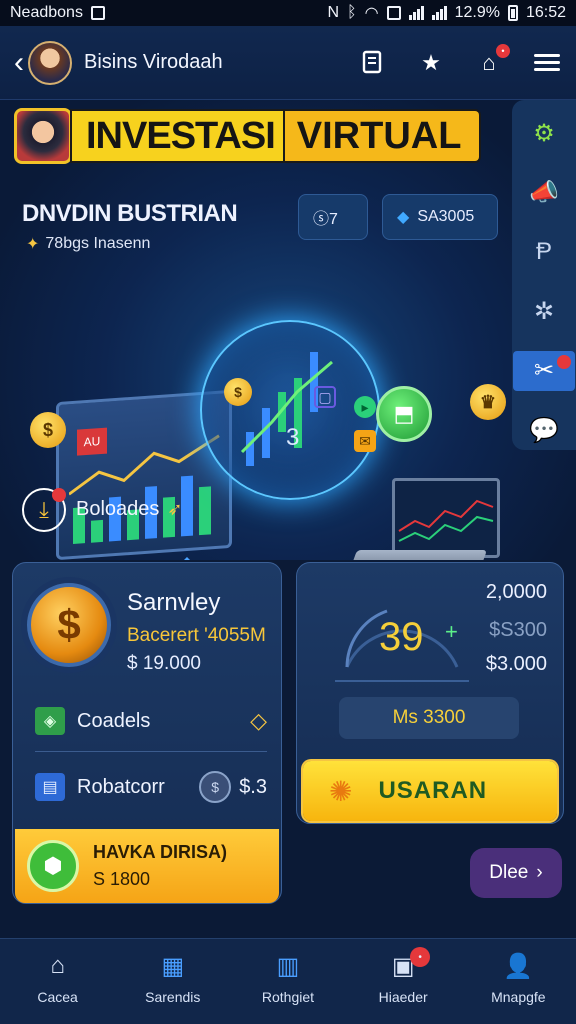  What do you see at coordinates (477, 12) in the screenshot?
I see `battery-percent: 12.9%` at bounding box center [477, 12].